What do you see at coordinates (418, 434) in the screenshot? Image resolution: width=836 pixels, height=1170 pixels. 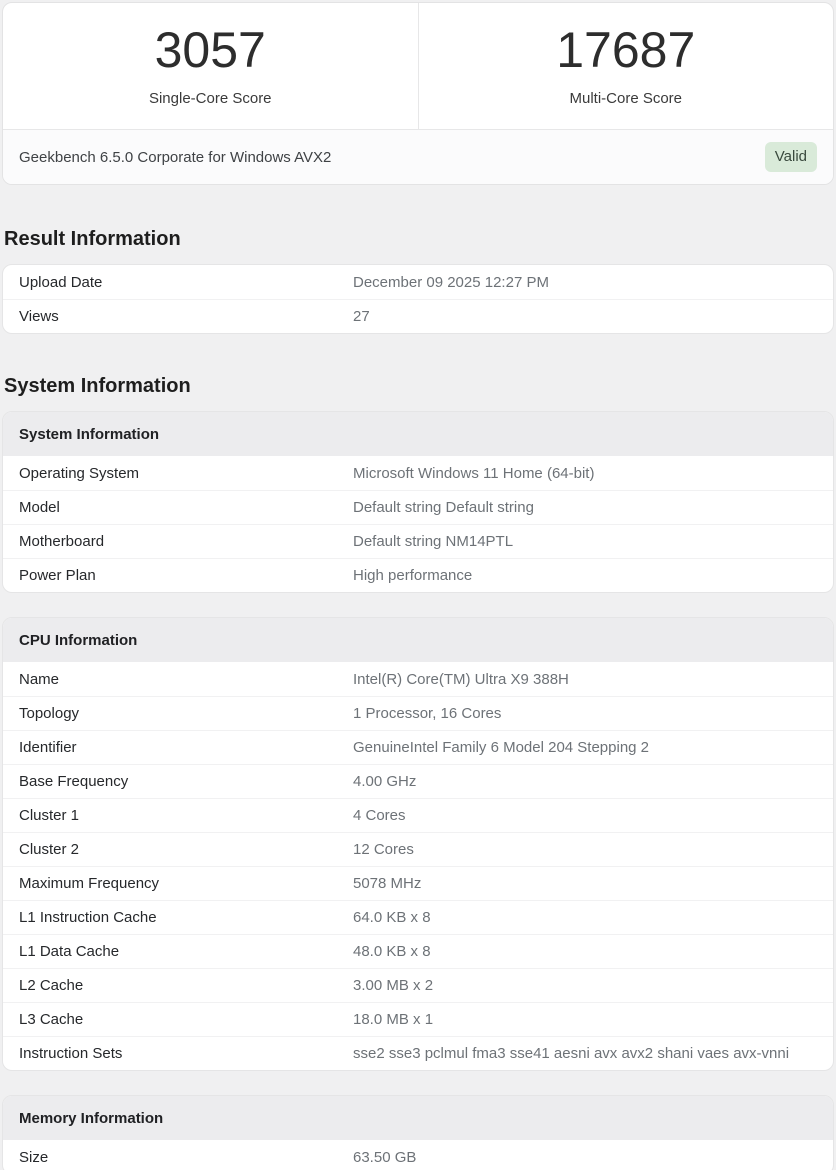 I see `card-header-system-information: System Information` at bounding box center [418, 434].